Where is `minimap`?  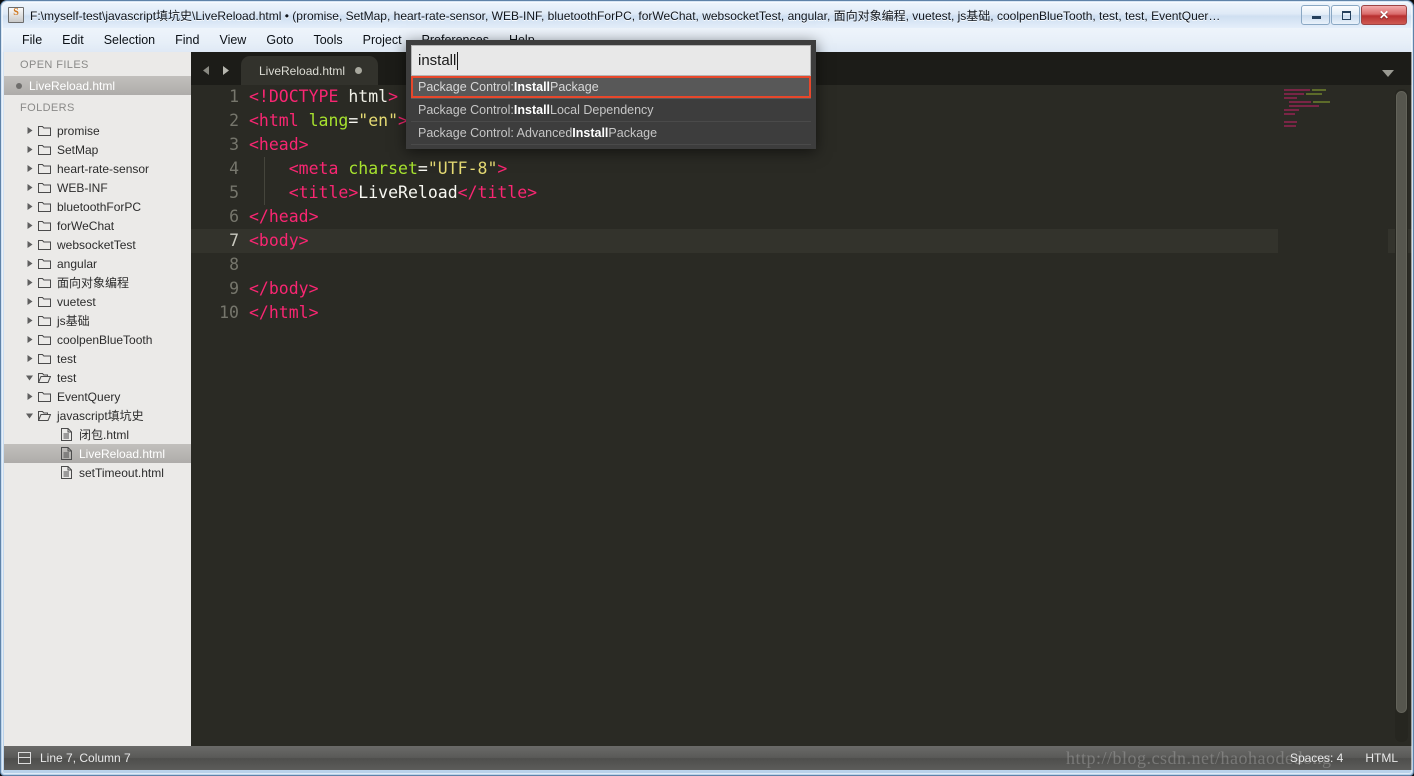
minimap is located at coordinates (1333, 415).